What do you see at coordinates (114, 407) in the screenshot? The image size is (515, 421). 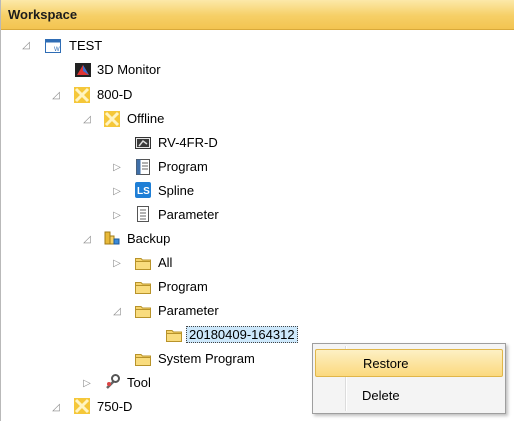 I see `tree-item-750-d: 750-D` at bounding box center [114, 407].